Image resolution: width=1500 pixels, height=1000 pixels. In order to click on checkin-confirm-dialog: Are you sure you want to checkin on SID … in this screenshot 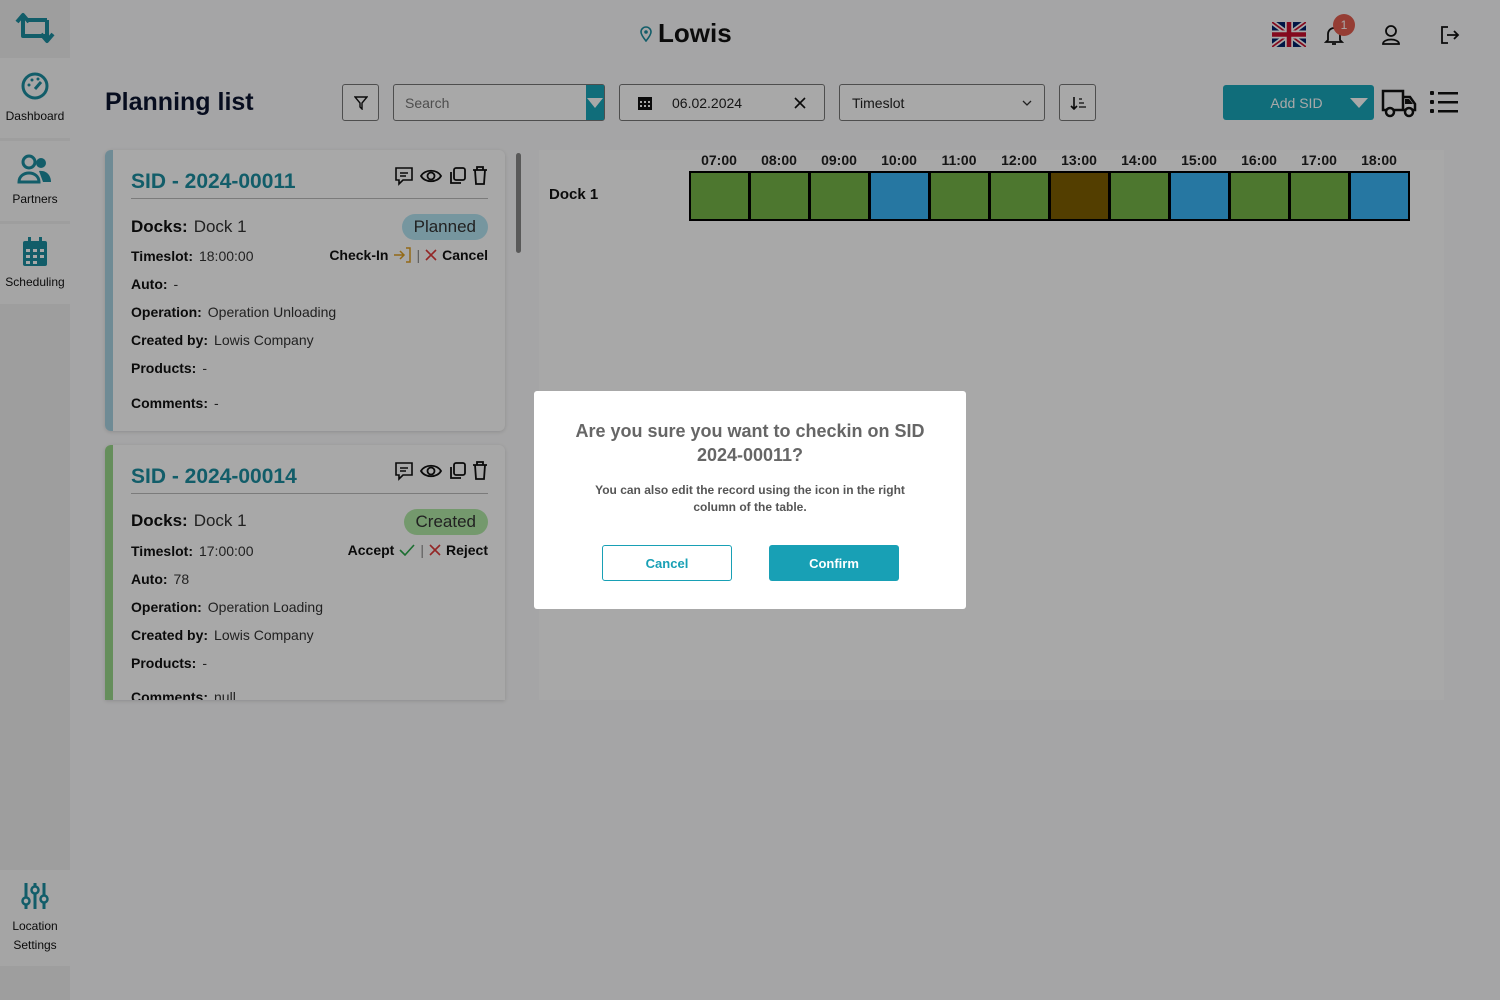, I will do `click(750, 500)`.